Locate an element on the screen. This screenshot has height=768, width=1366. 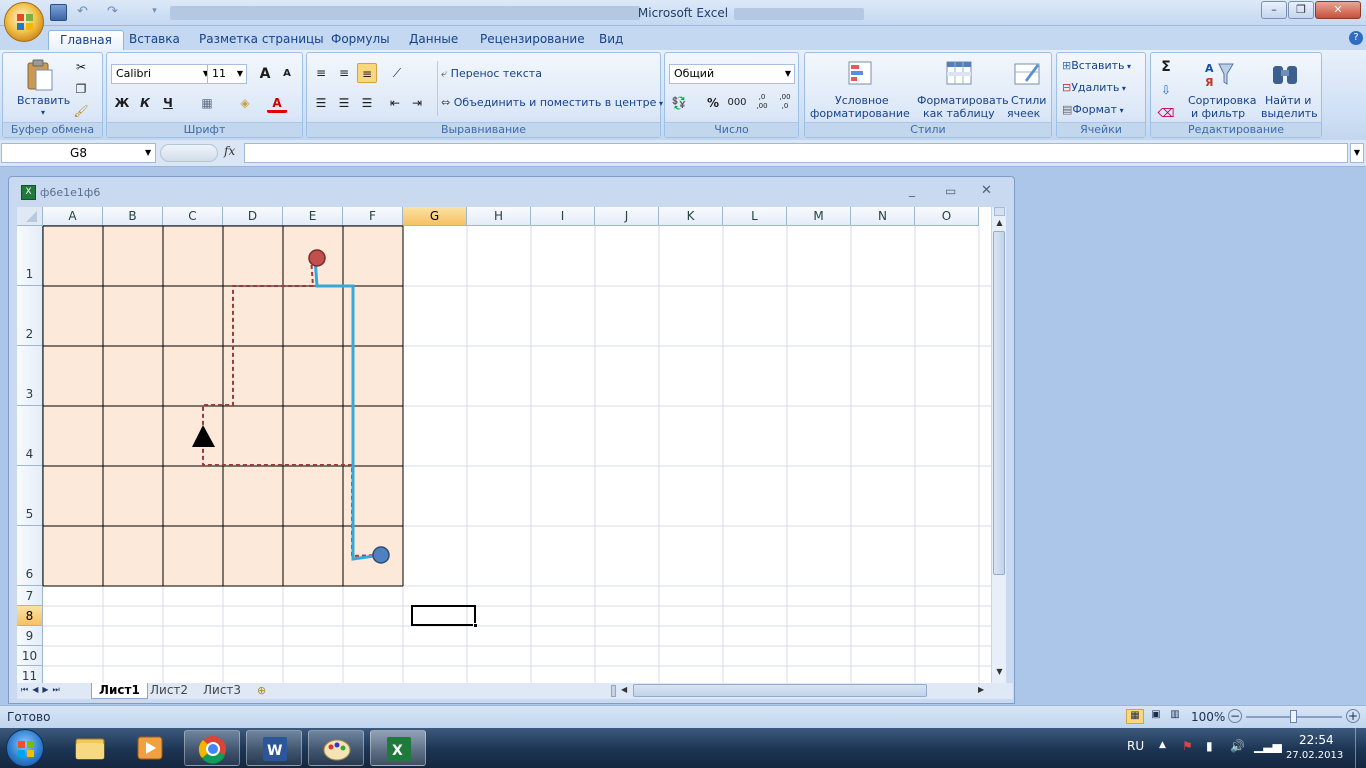
delete-cells-button: ⊟Удалить ▾ is located at coordinates (1094, 87).